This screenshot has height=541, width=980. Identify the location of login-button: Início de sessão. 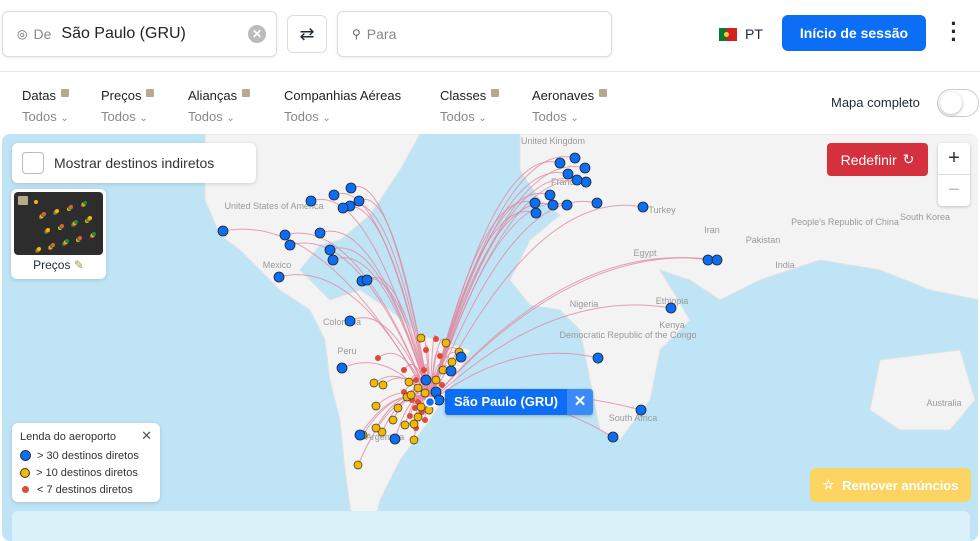
(854, 33).